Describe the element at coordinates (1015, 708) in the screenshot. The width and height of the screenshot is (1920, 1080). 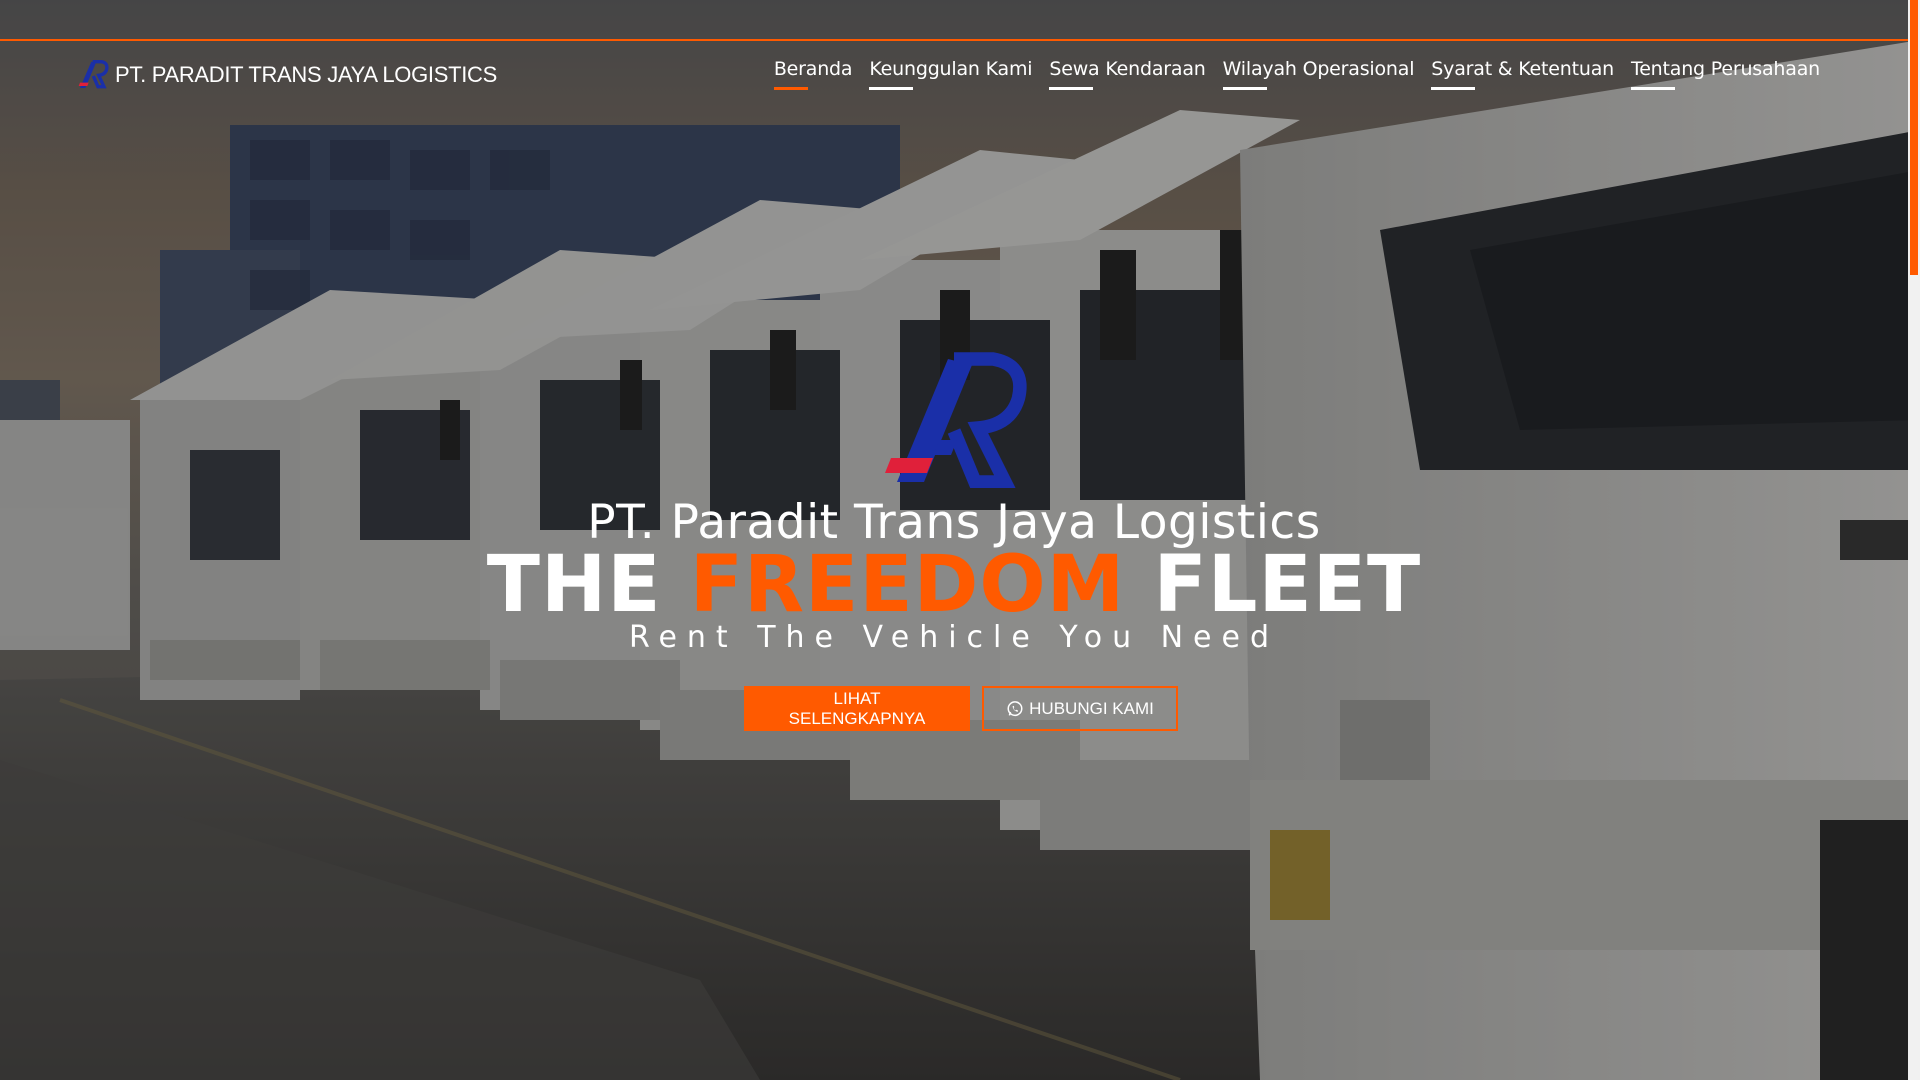
I see `whatsapp-icon` at that location.